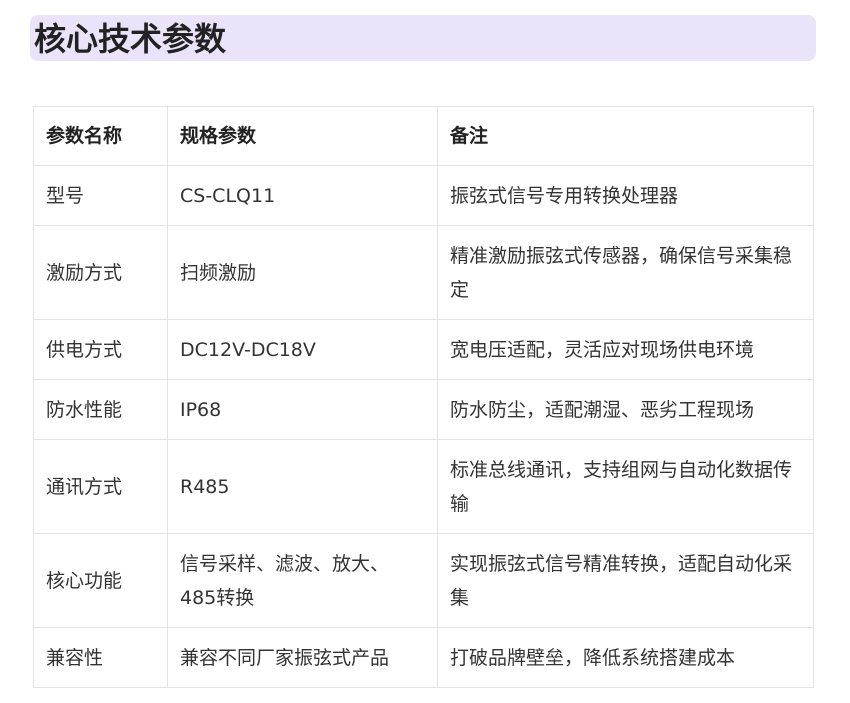  I want to click on header-param-name: 参数名称, so click(100, 136).